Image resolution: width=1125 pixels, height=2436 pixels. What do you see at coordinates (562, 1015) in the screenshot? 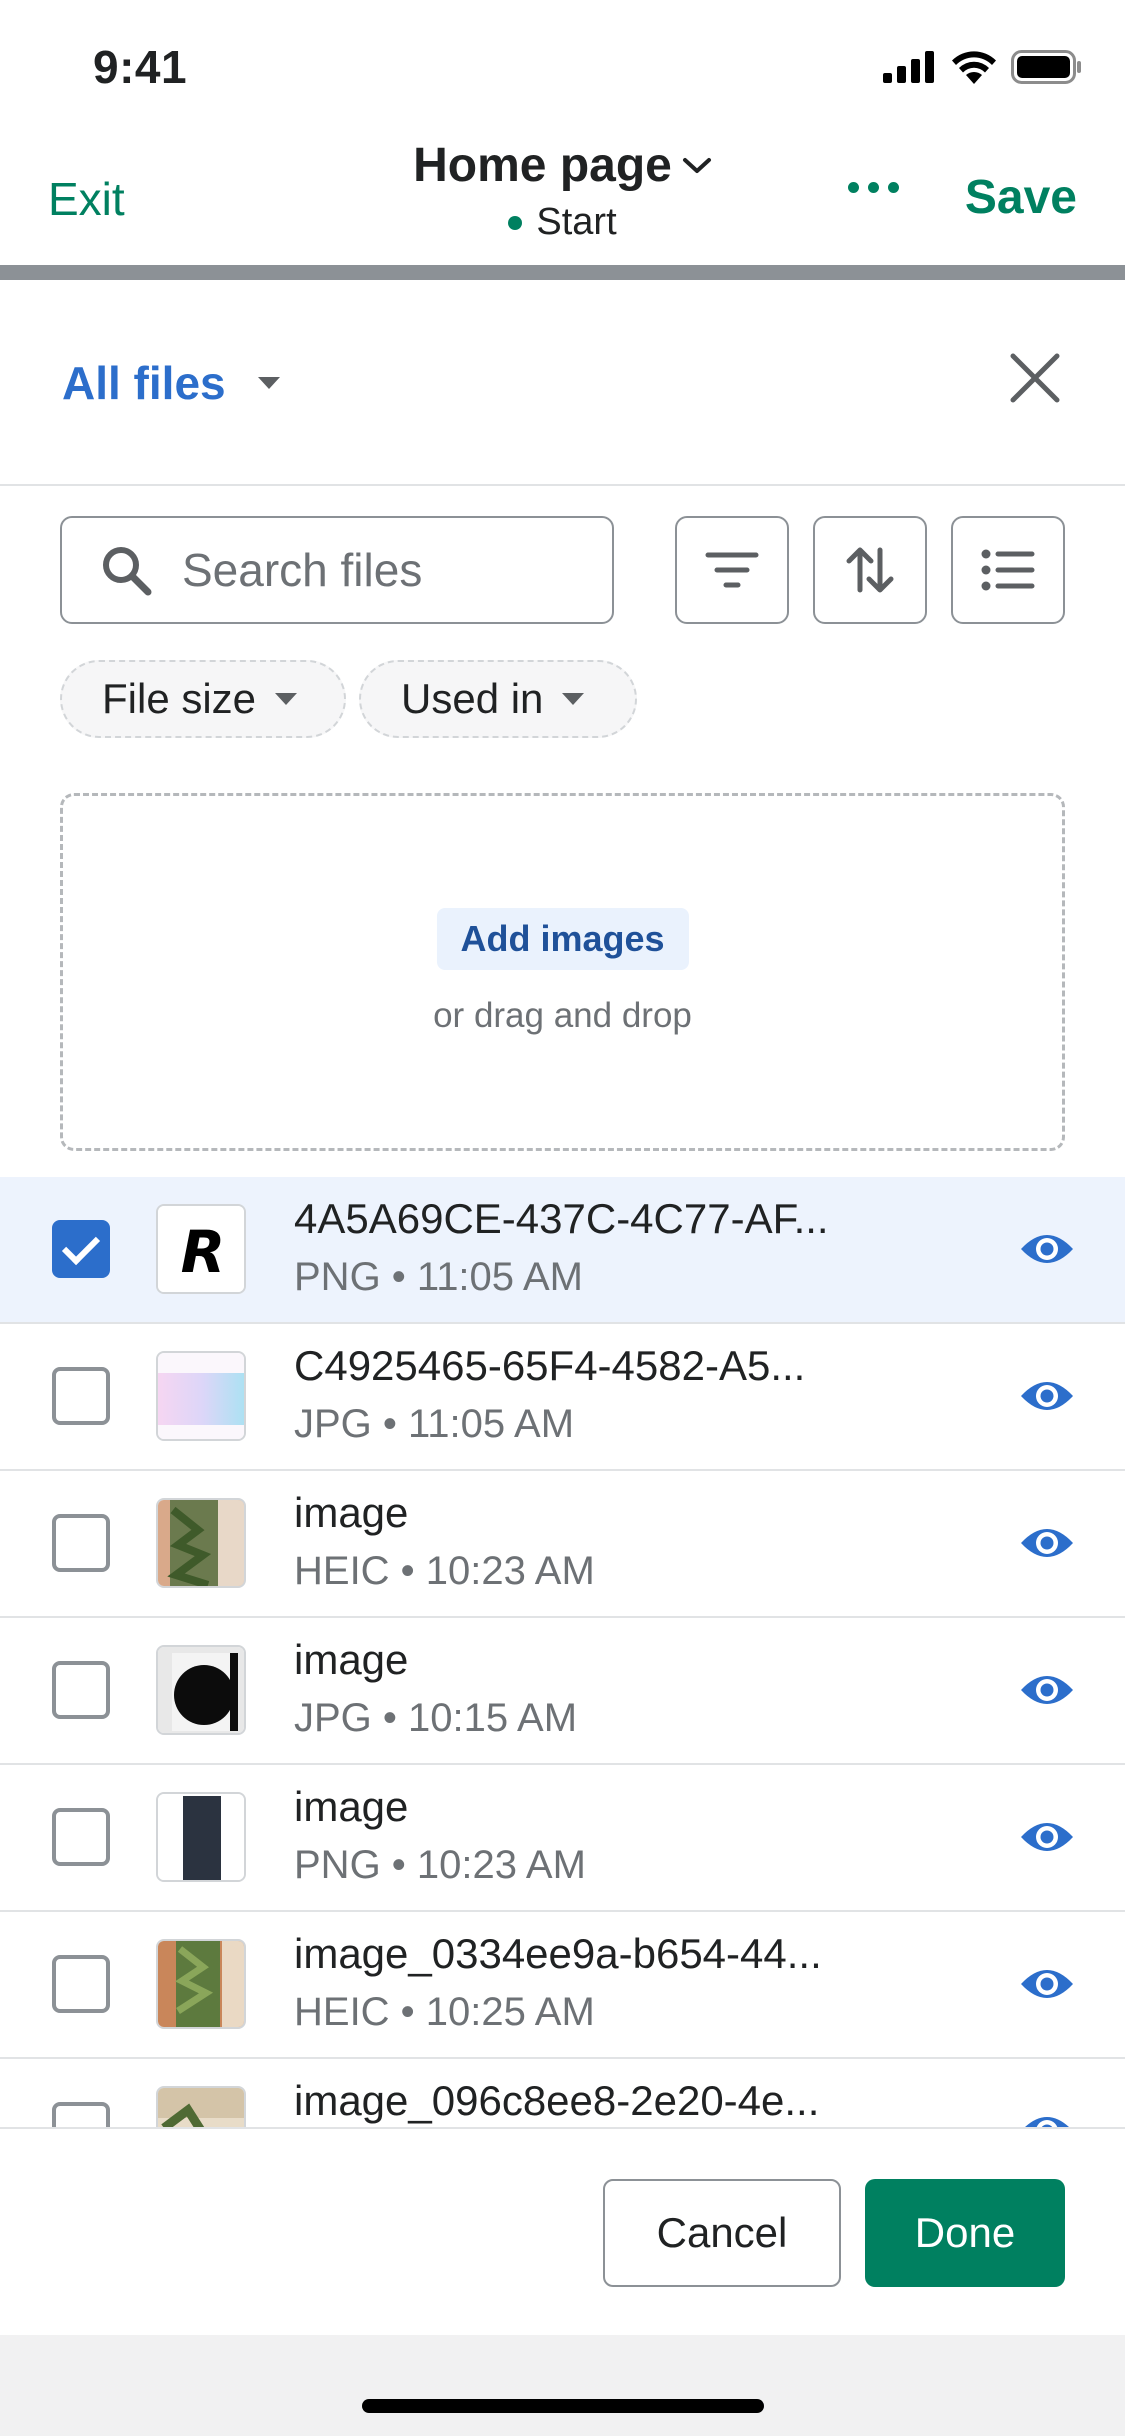
I see `drag-drop-hint: or drag and drop` at bounding box center [562, 1015].